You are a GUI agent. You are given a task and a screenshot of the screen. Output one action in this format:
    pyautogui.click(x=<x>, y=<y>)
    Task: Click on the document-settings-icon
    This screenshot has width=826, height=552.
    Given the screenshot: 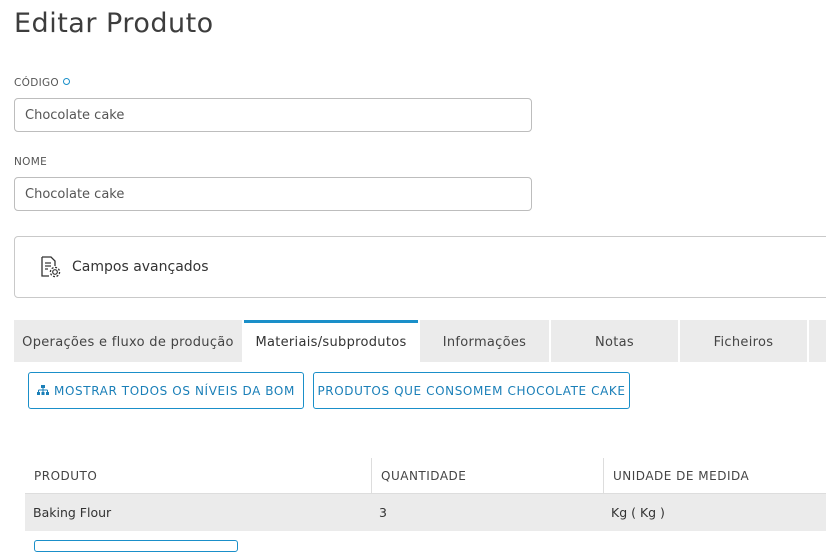 What is the action you would take?
    pyautogui.click(x=51, y=267)
    